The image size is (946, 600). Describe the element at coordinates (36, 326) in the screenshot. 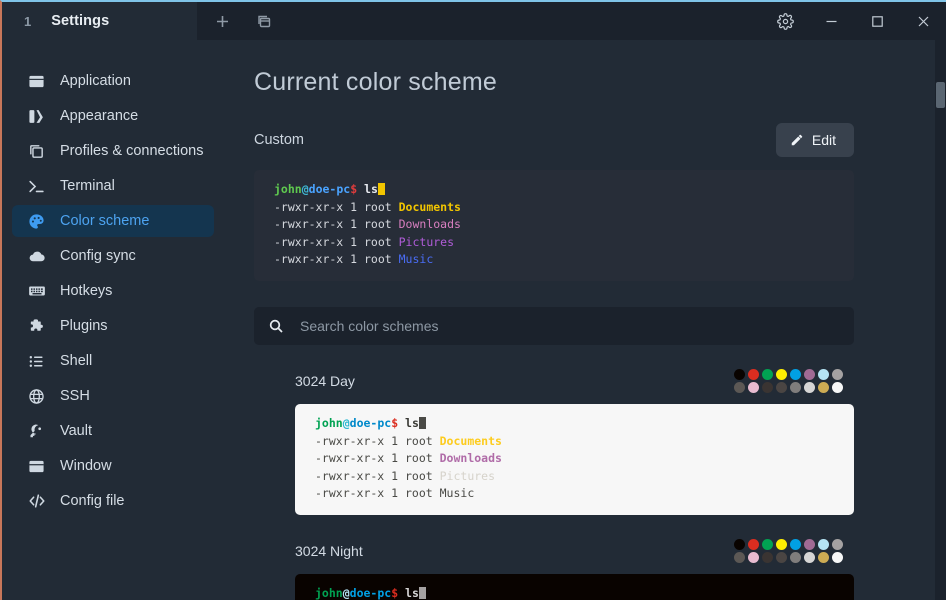

I see `puzzle-piece-icon` at that location.